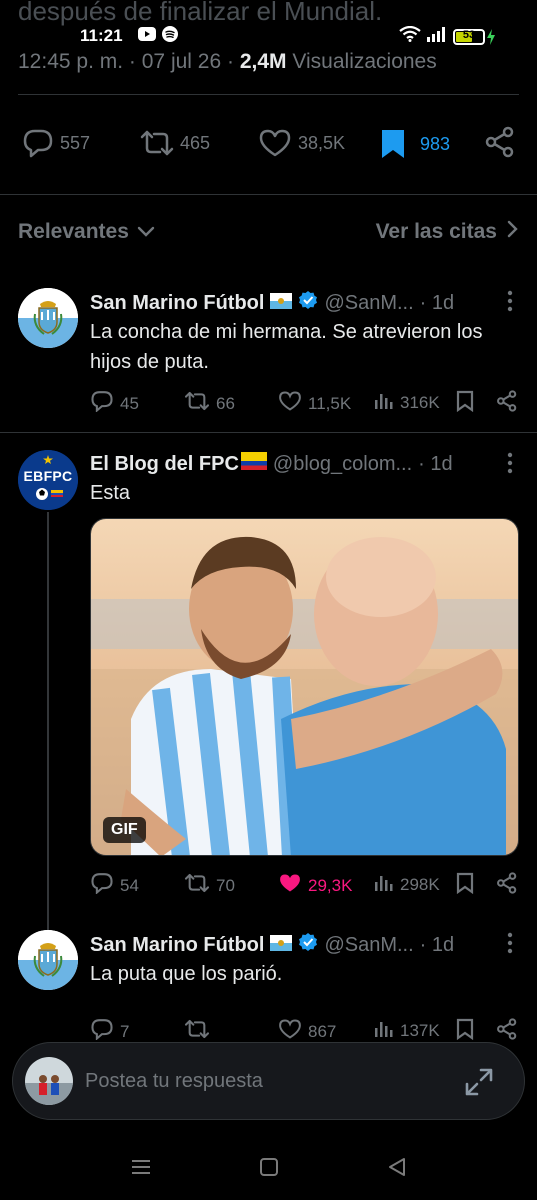 The image size is (537, 1200). What do you see at coordinates (114, 403) in the screenshot?
I see `reply-button: 45` at bounding box center [114, 403].